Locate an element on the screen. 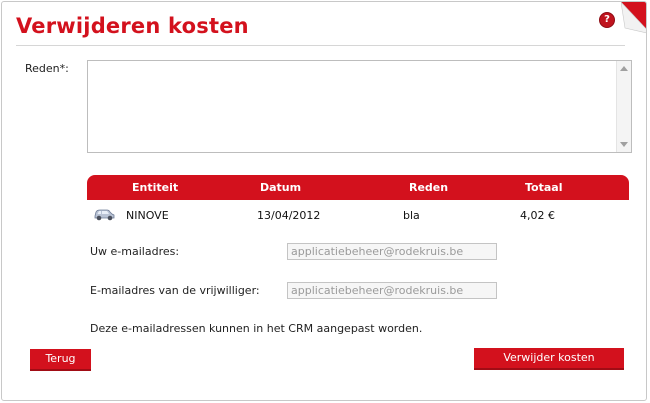  page-curl-icon is located at coordinates (633, 18).